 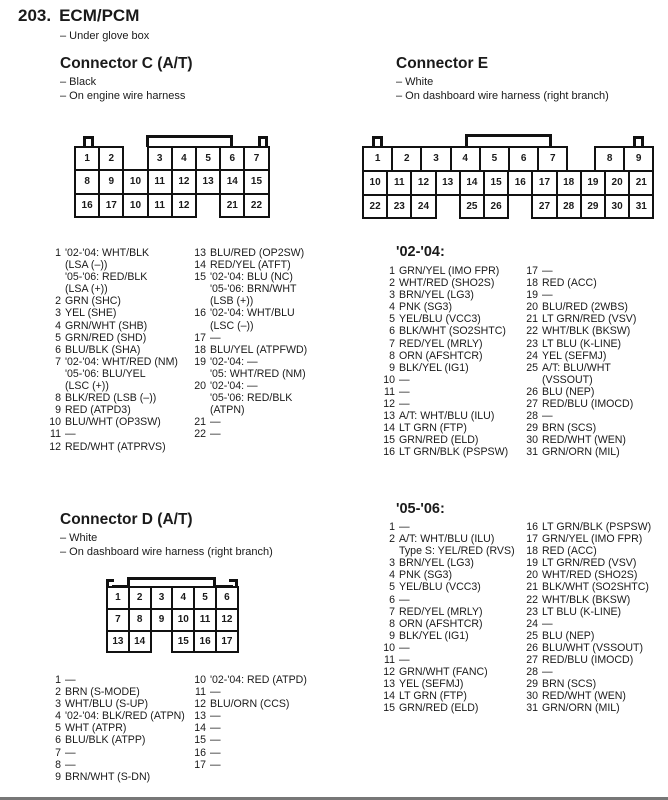 What do you see at coordinates (641, 206) in the screenshot?
I see `connector-pin-cell: 31` at bounding box center [641, 206].